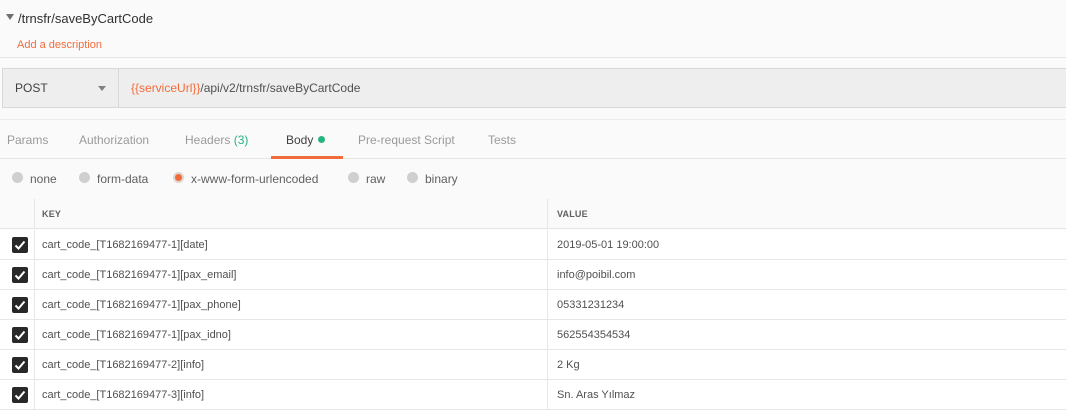  What do you see at coordinates (241, 140) in the screenshot?
I see `headers-count: (3)` at bounding box center [241, 140].